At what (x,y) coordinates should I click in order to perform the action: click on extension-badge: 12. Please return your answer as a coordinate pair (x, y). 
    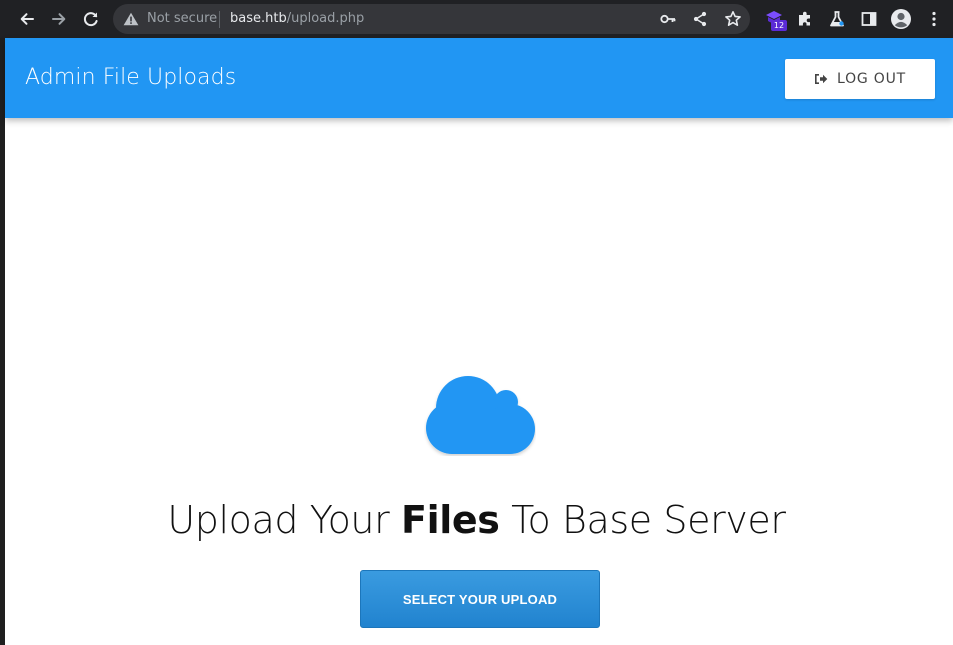
    Looking at the image, I should click on (779, 25).